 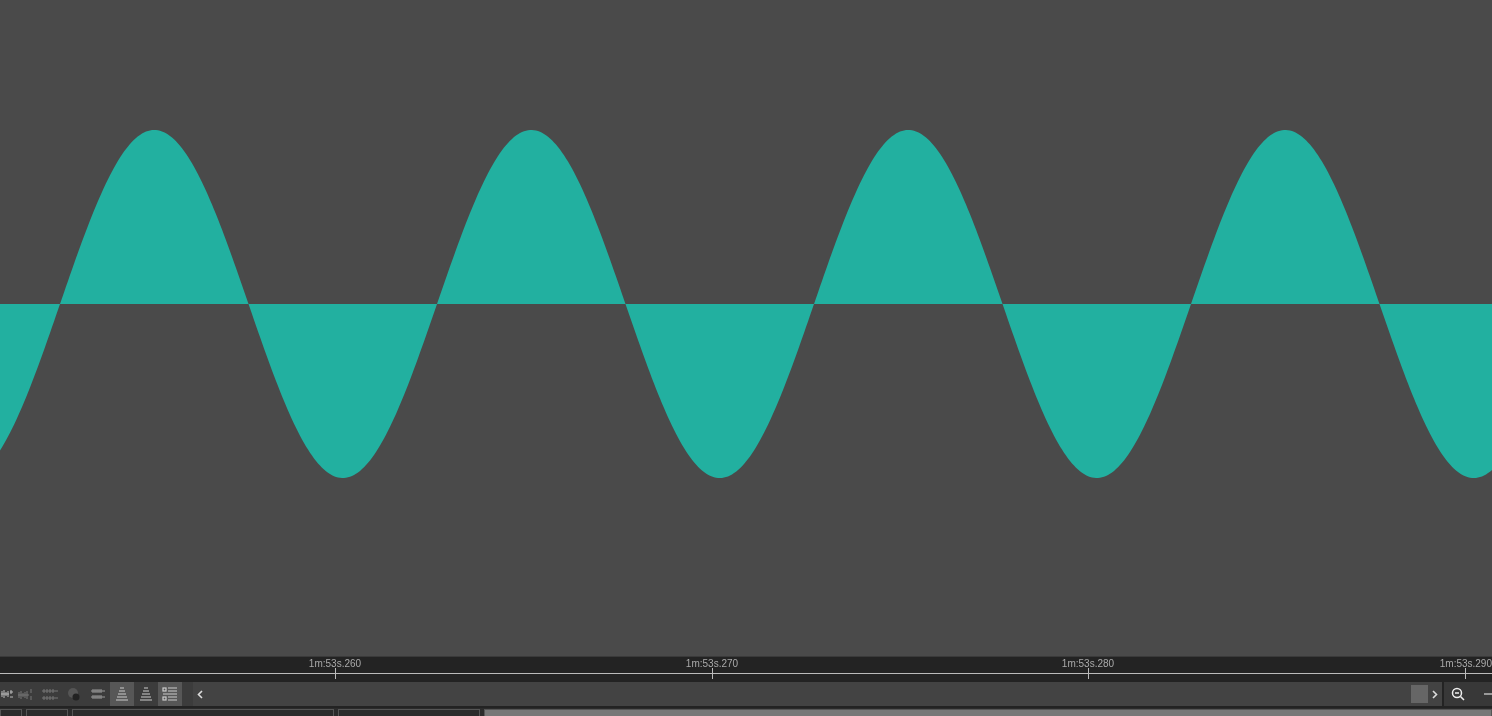 What do you see at coordinates (74, 694) in the screenshot?
I see `record-icon` at bounding box center [74, 694].